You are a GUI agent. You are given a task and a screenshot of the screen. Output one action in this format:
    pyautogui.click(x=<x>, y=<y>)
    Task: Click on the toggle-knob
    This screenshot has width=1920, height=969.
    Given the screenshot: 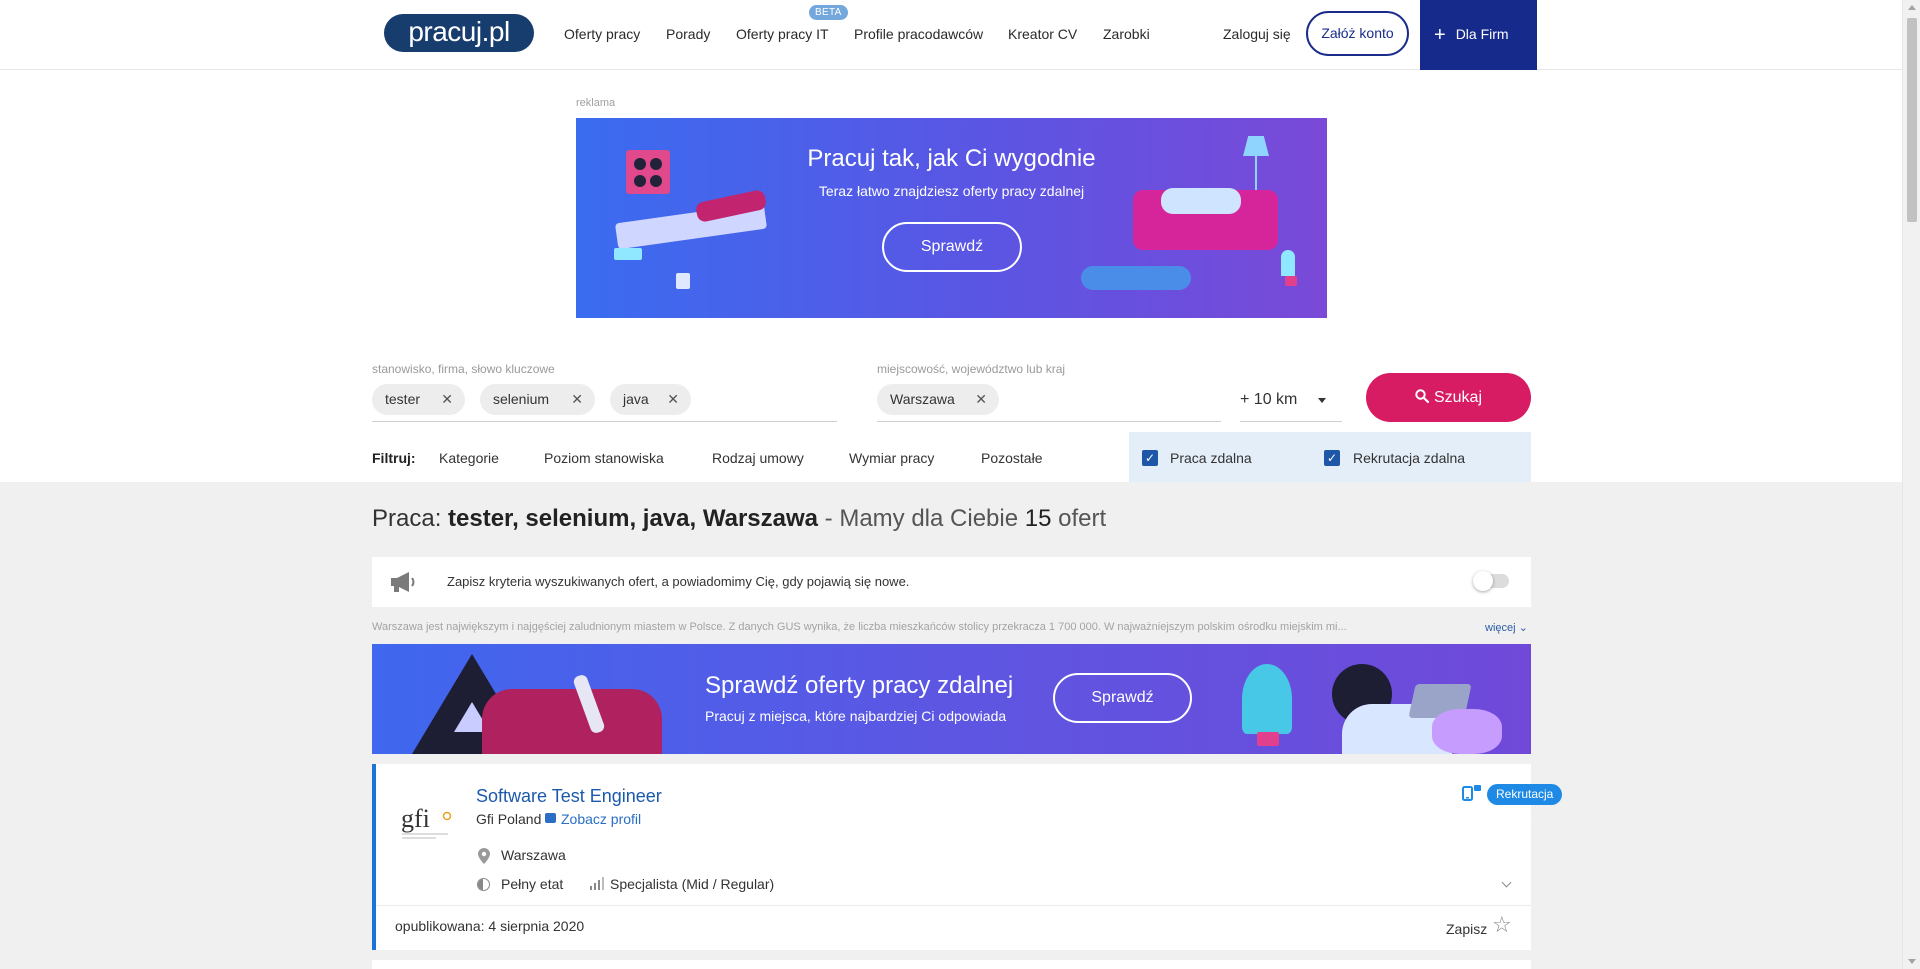 What is the action you would take?
    pyautogui.click(x=1483, y=581)
    